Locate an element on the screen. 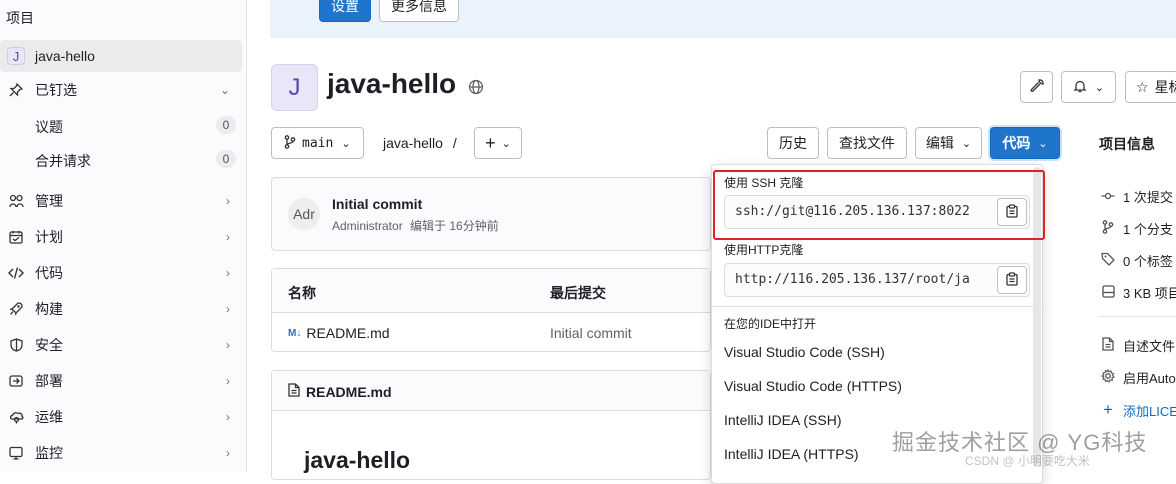 The image size is (1176, 484). build-icon is located at coordinates (16, 309).